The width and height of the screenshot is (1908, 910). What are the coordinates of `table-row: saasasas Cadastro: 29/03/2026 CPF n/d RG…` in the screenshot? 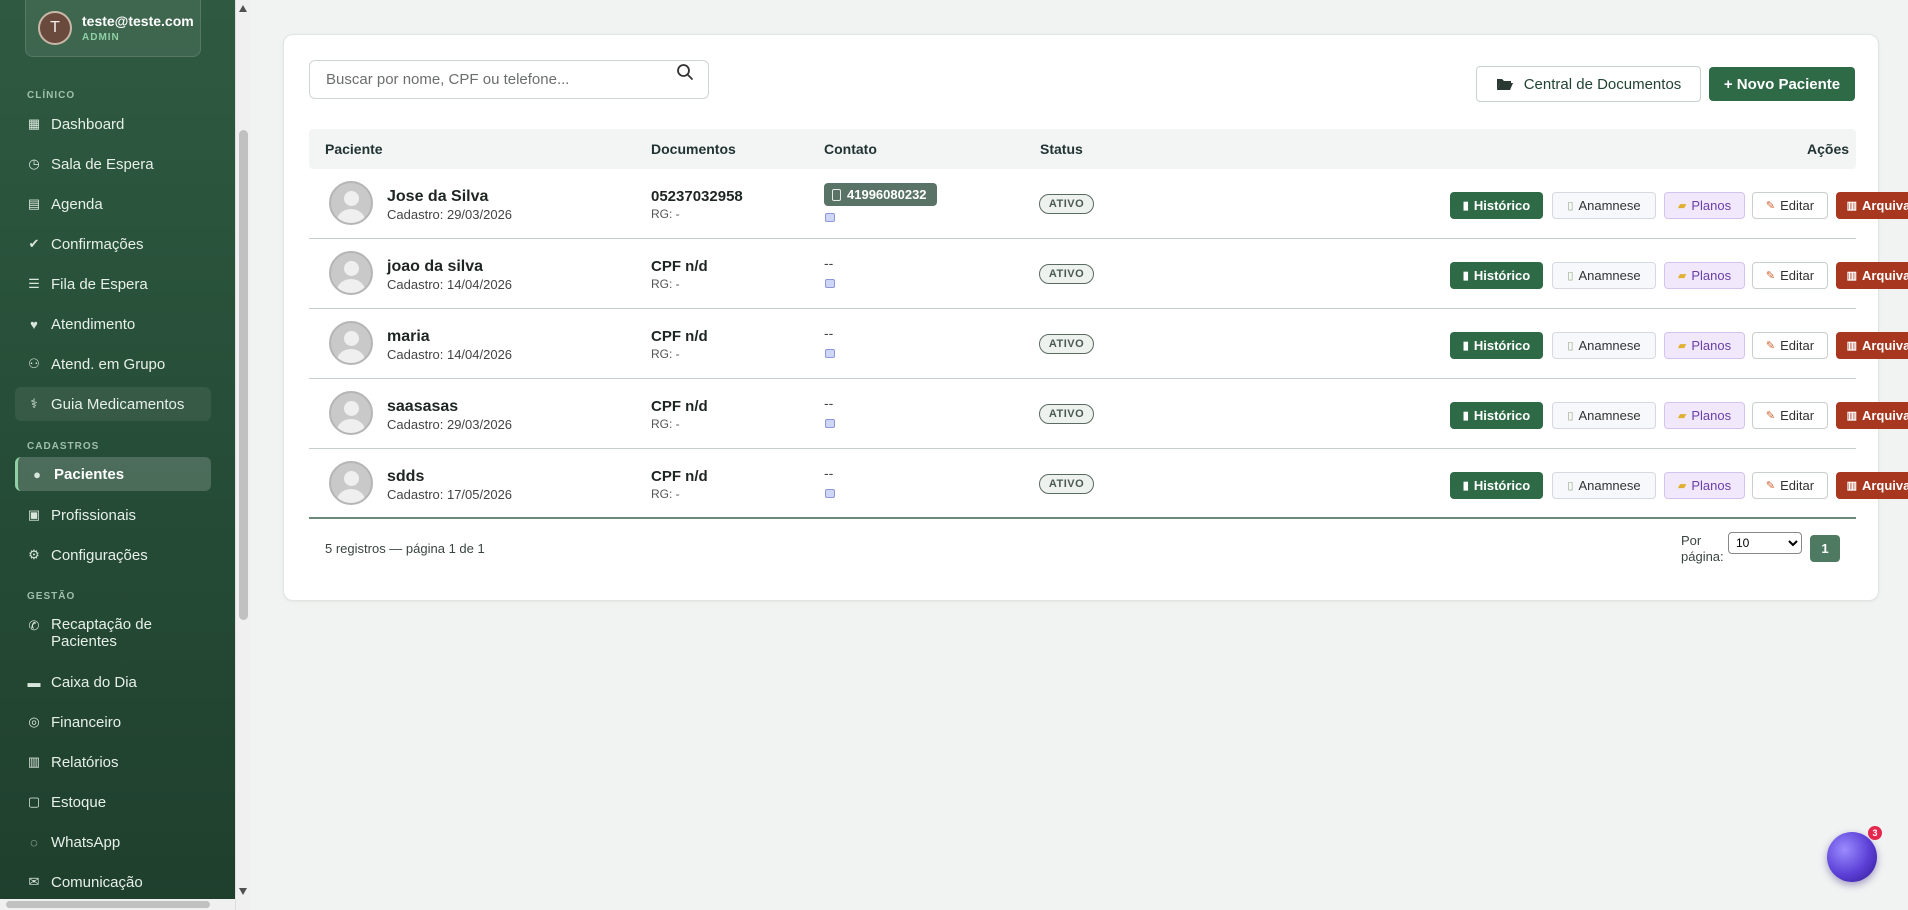 It's located at (1108, 414).